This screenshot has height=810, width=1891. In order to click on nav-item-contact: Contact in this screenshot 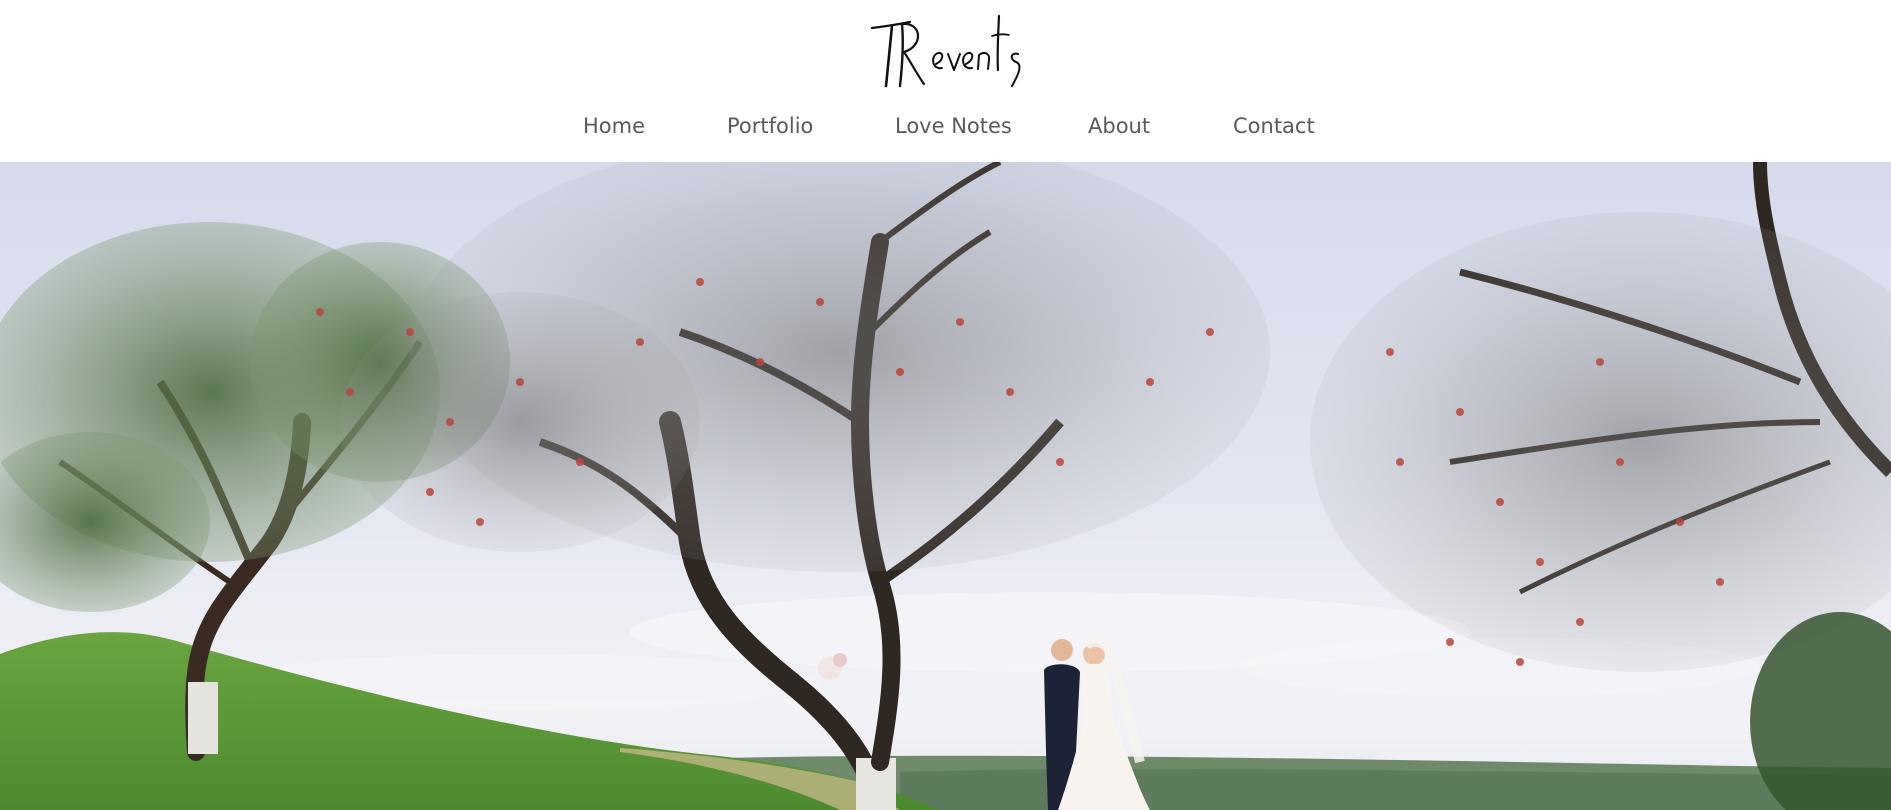, I will do `click(1274, 126)`.